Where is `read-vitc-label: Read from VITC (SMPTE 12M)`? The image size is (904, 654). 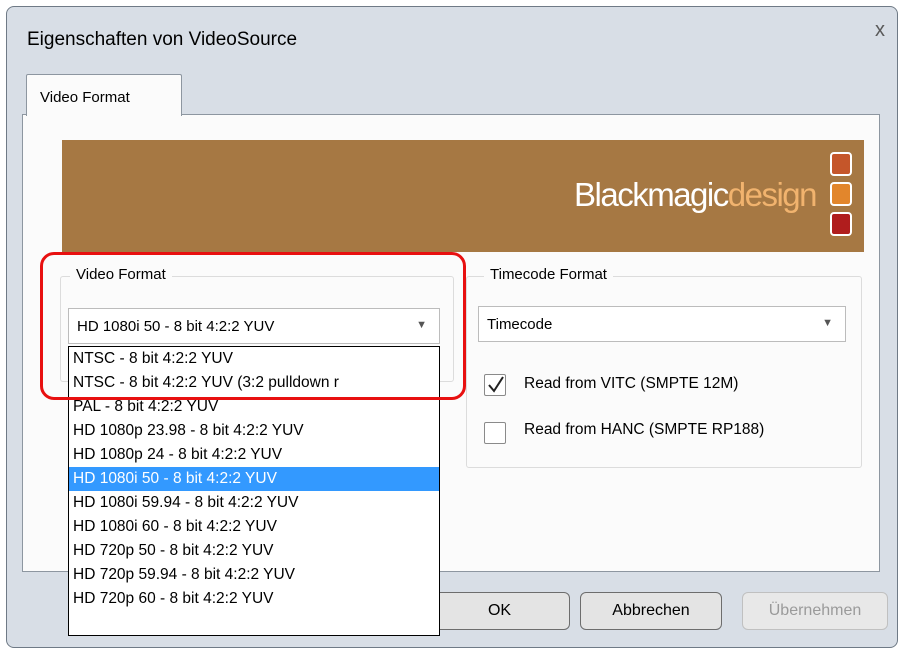 read-vitc-label: Read from VITC (SMPTE 12M) is located at coordinates (631, 384).